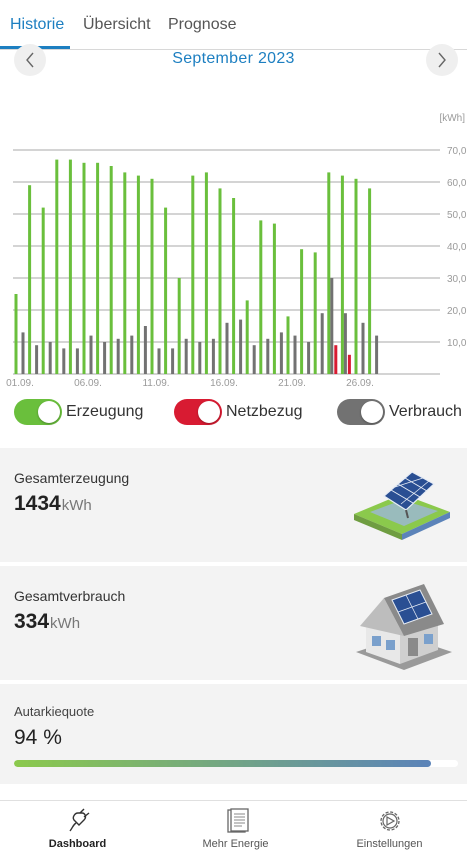 The image size is (467, 856). What do you see at coordinates (425, 411) in the screenshot?
I see `verbrauch-label: Verbrauch` at bounding box center [425, 411].